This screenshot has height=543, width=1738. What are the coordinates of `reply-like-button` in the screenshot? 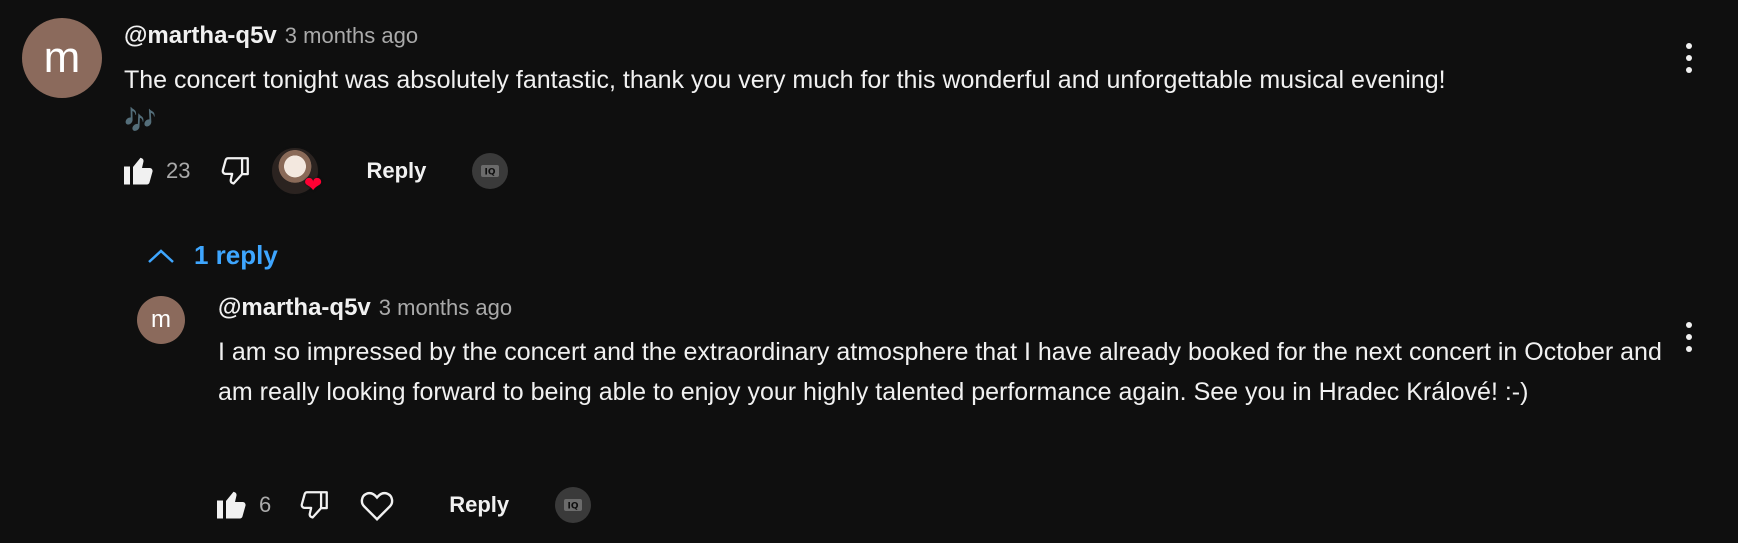 It's located at (232, 505).